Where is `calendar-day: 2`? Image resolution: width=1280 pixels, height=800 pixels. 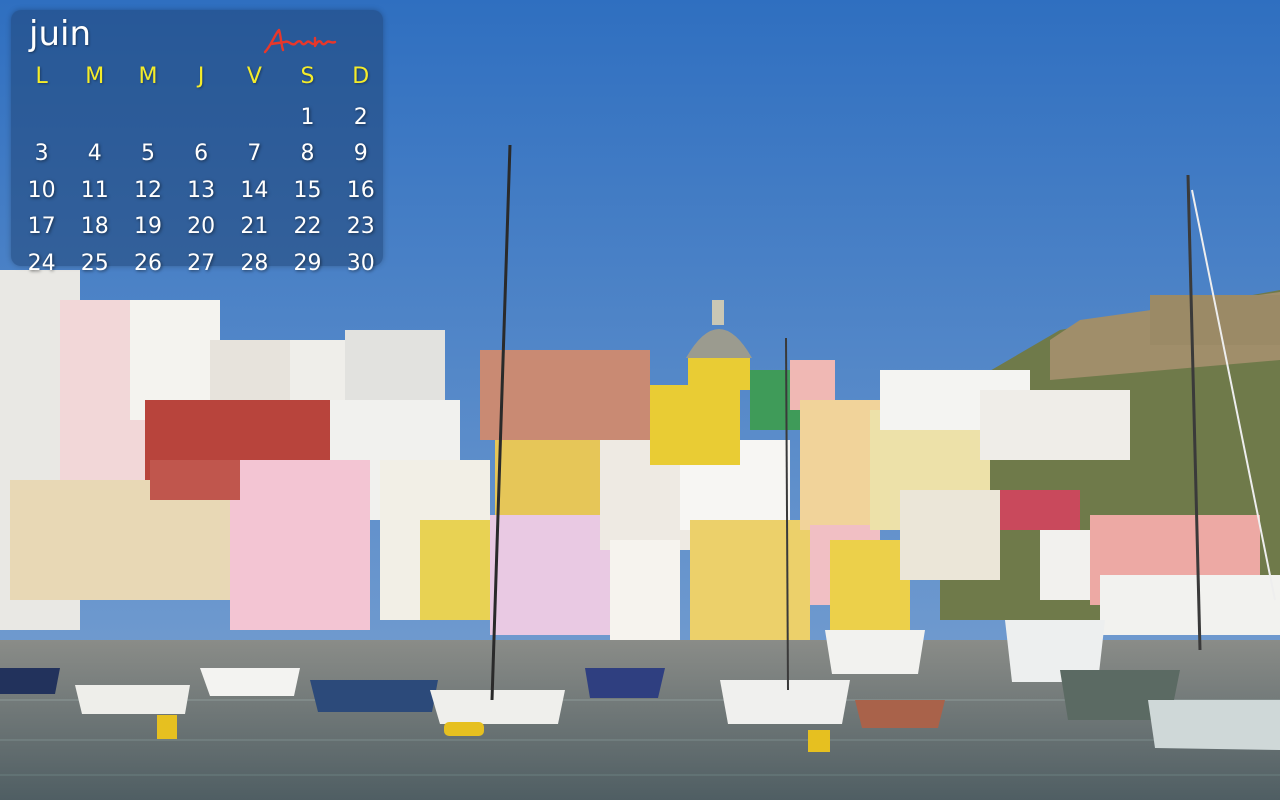 calendar-day: 2 is located at coordinates (360, 117).